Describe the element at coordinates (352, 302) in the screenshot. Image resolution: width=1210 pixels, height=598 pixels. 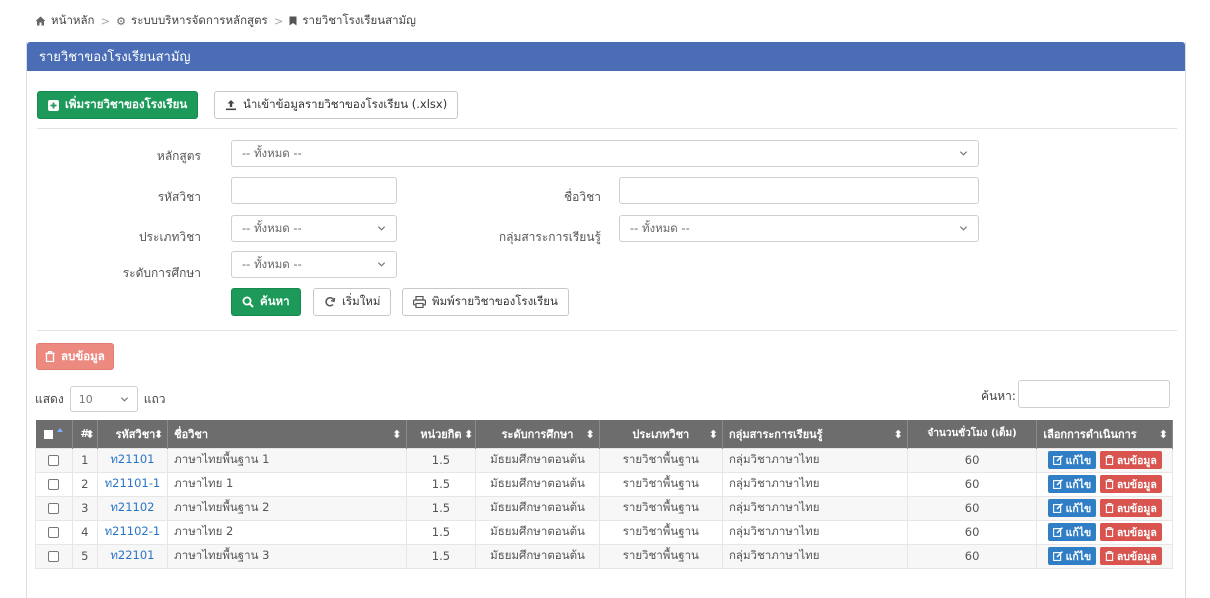
I see `reset-button: เริ่มใหม่` at that location.